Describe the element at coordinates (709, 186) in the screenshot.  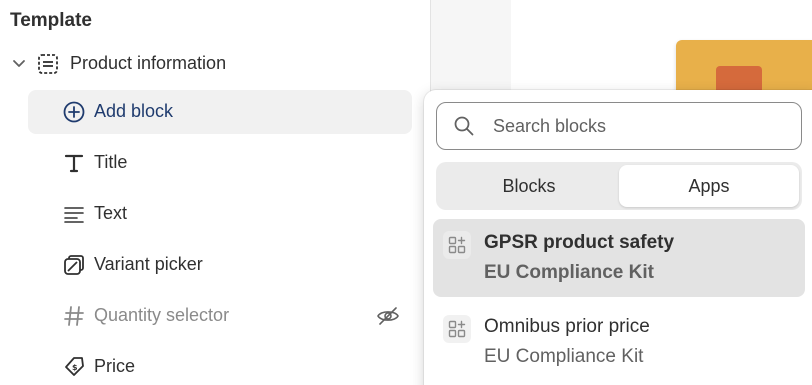
I see `tab-apps: Apps` at that location.